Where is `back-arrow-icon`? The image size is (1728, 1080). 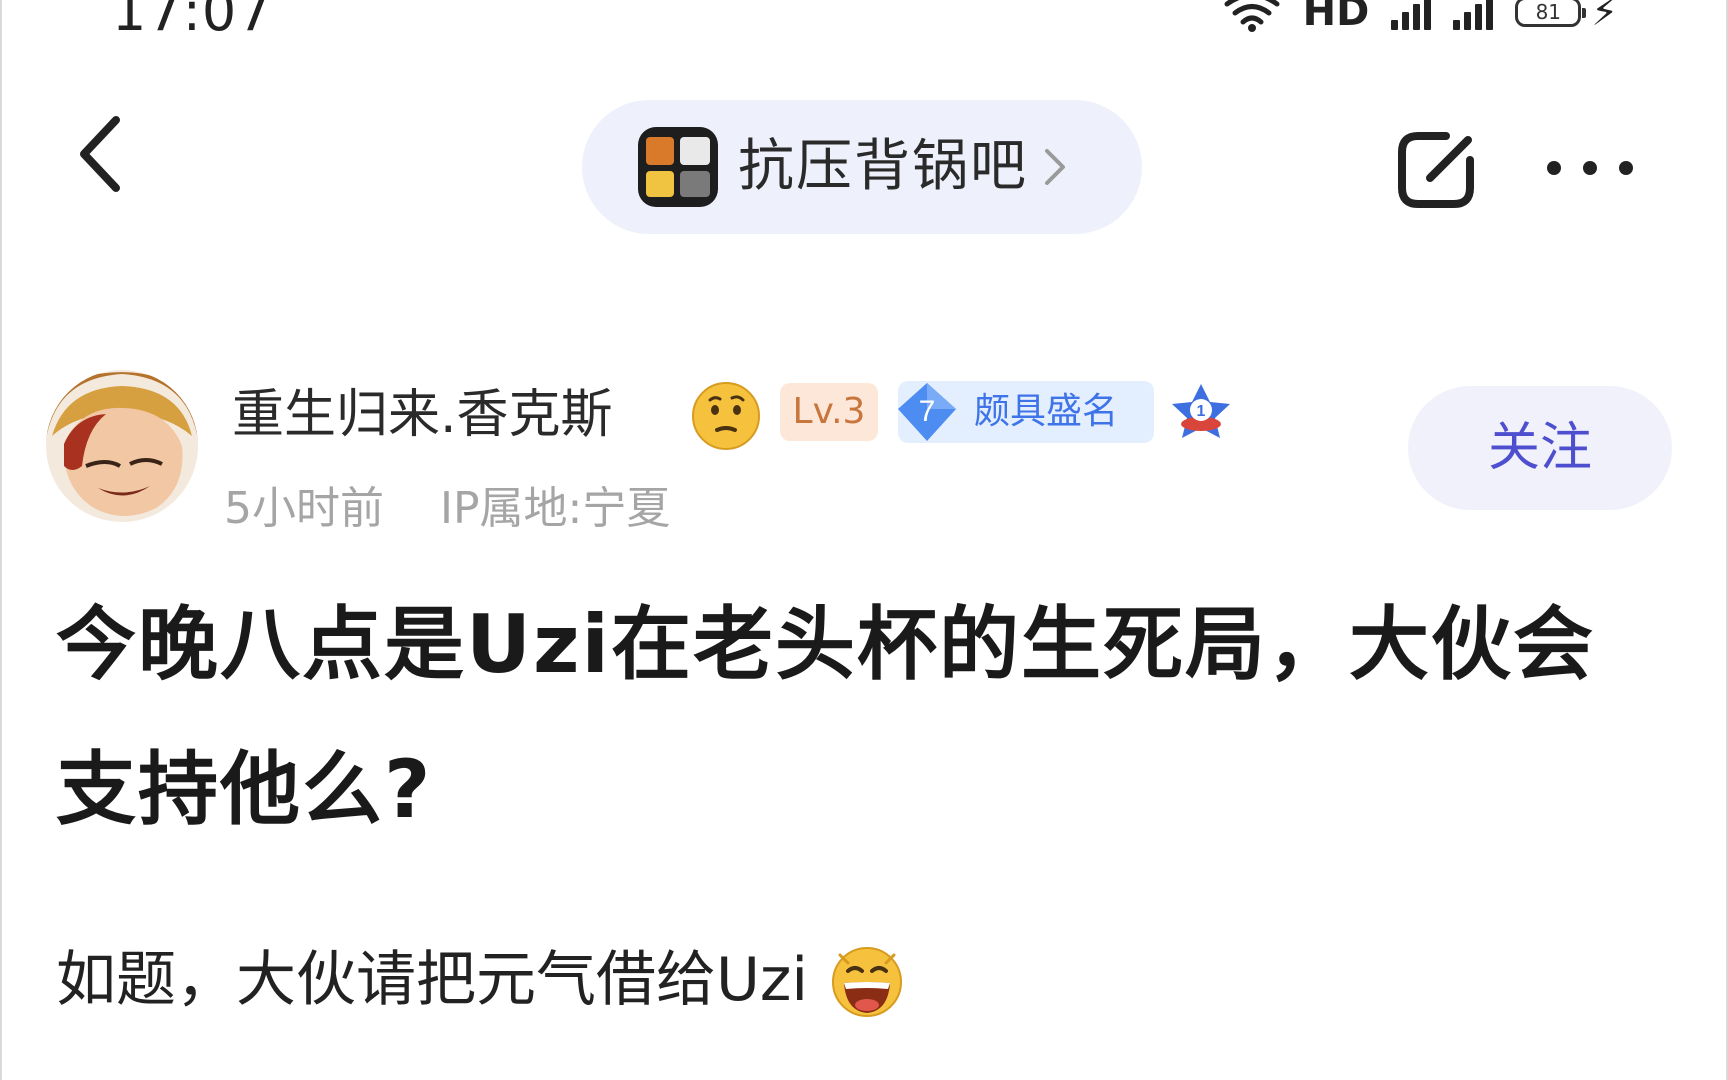
back-arrow-icon is located at coordinates (100, 154).